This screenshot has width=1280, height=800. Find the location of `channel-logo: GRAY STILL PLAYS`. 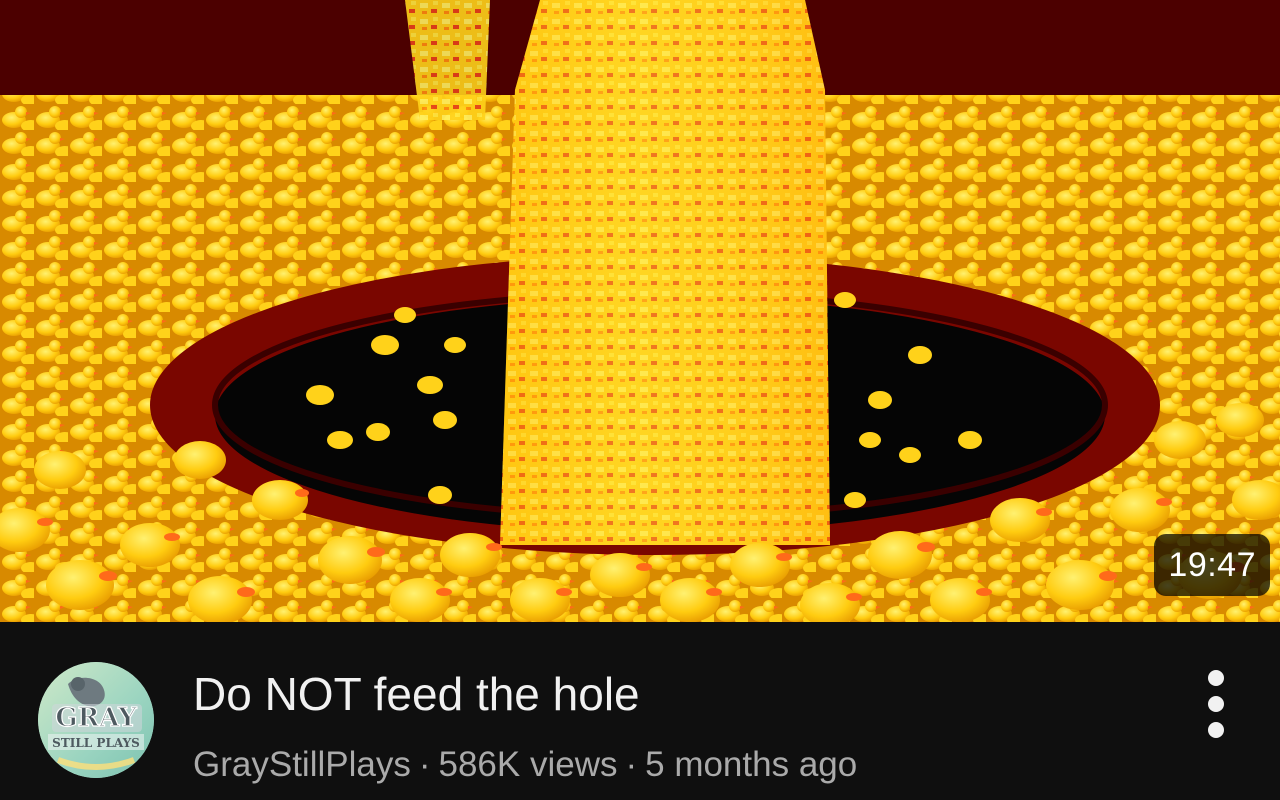

channel-logo: GRAY STILL PLAYS is located at coordinates (96, 720).